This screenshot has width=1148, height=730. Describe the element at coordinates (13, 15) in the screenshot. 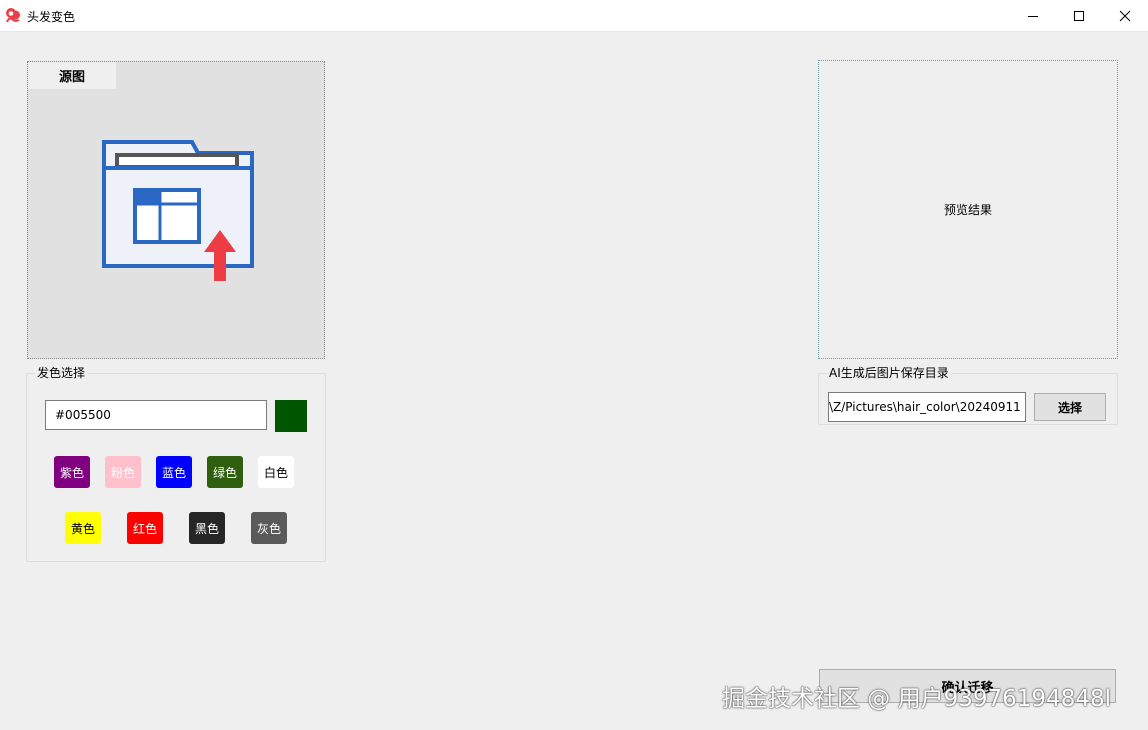

I see `hair-icon` at that location.